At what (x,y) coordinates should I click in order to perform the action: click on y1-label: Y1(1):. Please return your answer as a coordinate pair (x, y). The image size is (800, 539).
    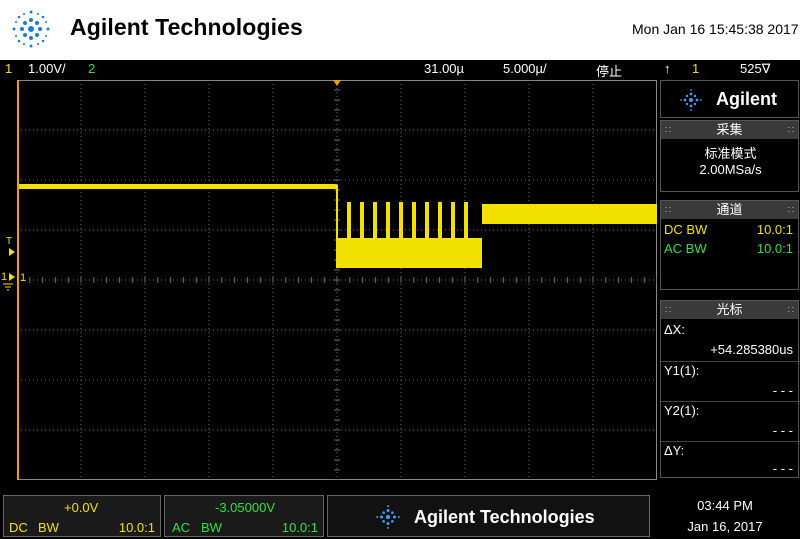
    Looking at the image, I should click on (682, 370).